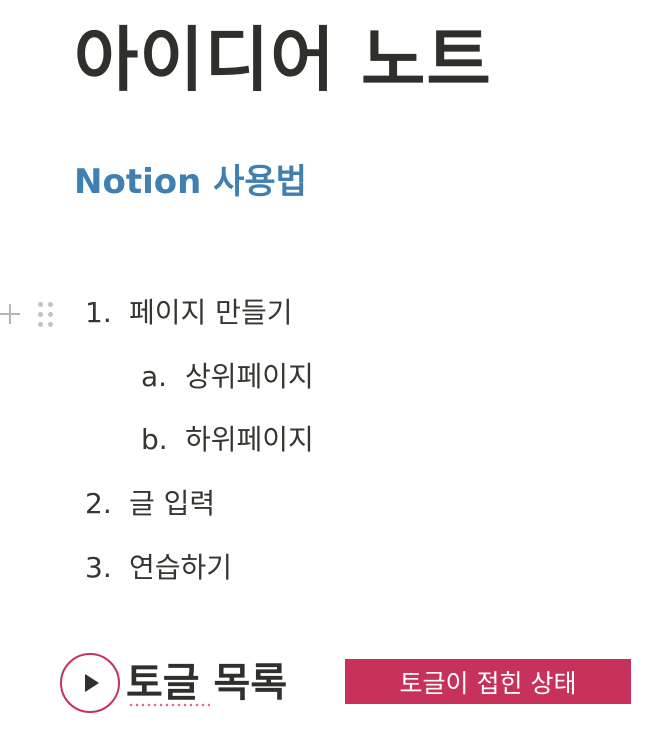 The image size is (667, 735). I want to click on list-marker: a., so click(154, 376).